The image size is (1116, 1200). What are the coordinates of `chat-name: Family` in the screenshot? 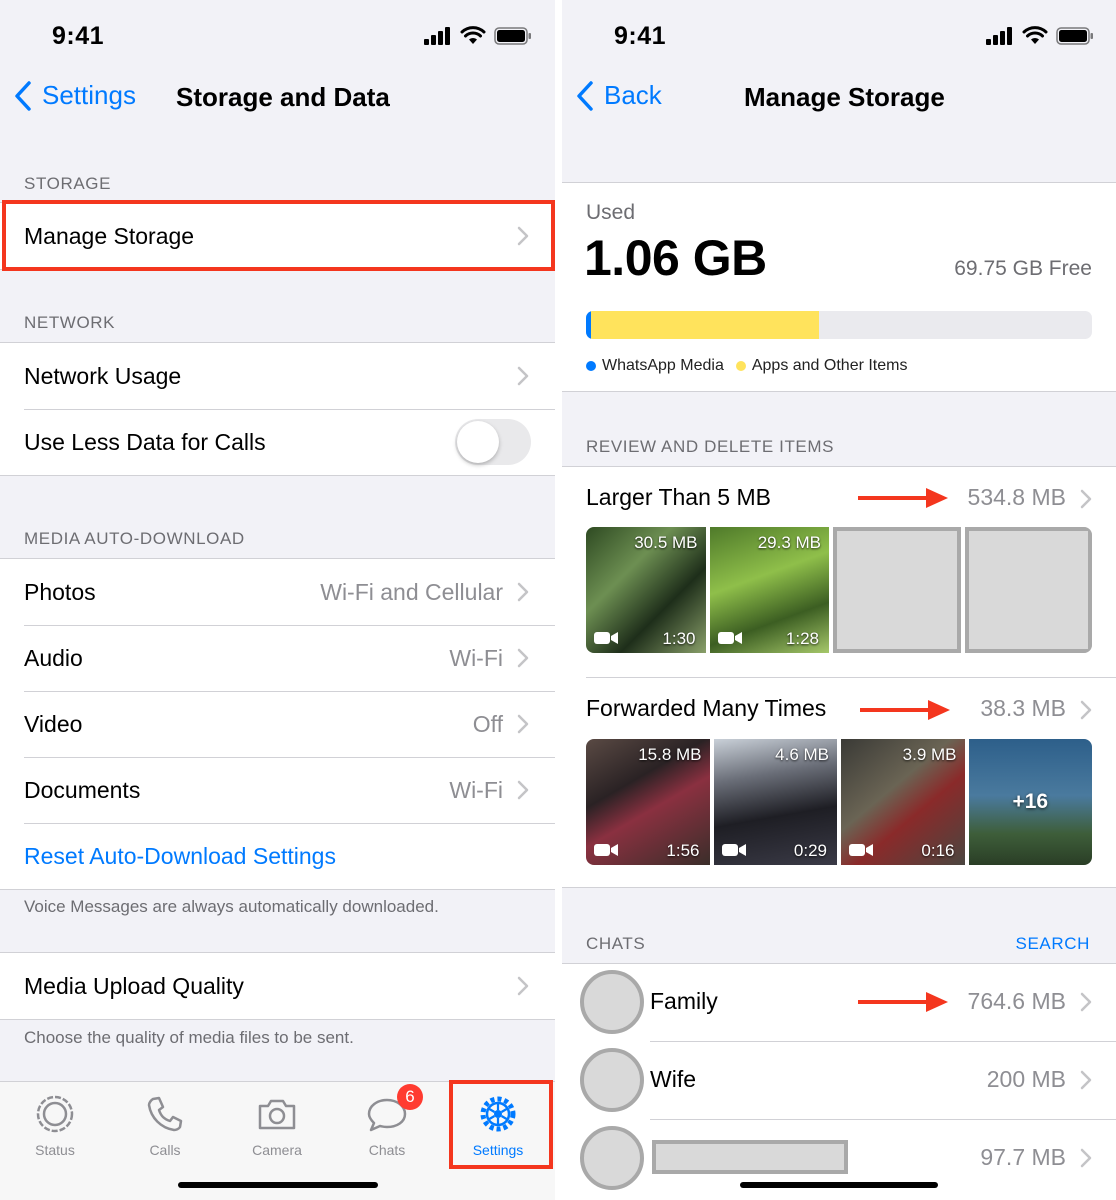 It's located at (684, 1001).